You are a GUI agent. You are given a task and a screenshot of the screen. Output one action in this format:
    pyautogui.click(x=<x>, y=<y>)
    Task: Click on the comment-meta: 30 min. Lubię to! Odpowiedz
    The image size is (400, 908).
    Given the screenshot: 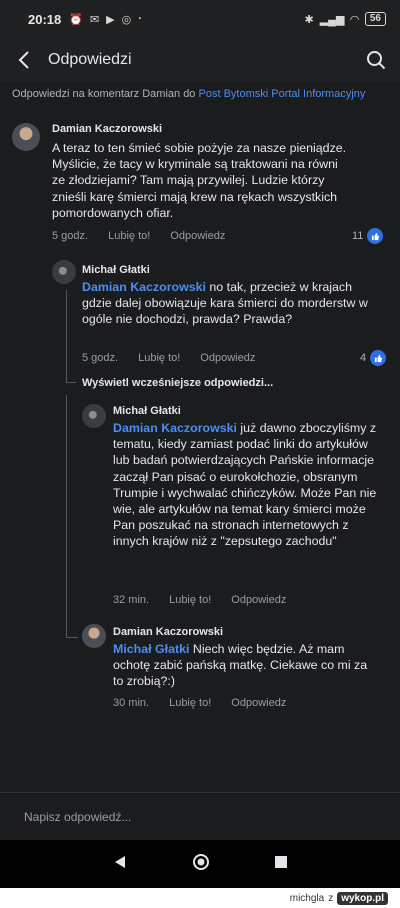 What is the action you would take?
    pyautogui.click(x=209, y=703)
    